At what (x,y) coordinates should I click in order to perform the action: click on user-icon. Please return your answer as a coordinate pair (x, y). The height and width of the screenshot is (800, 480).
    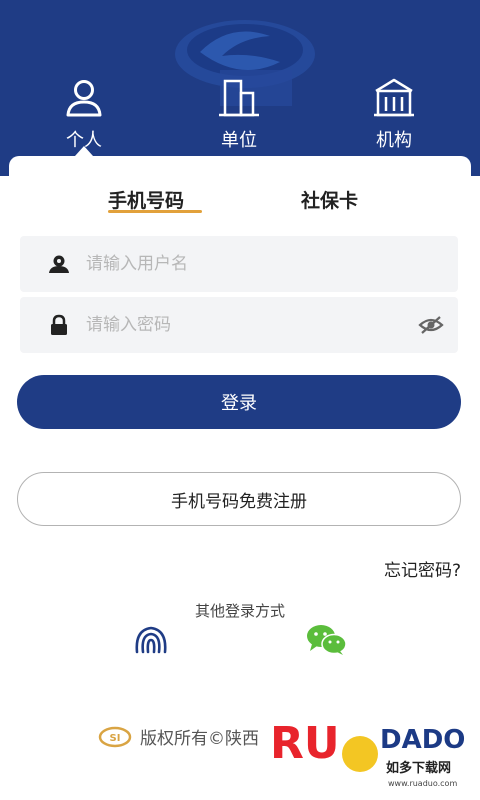
    Looking at the image, I should click on (59, 264).